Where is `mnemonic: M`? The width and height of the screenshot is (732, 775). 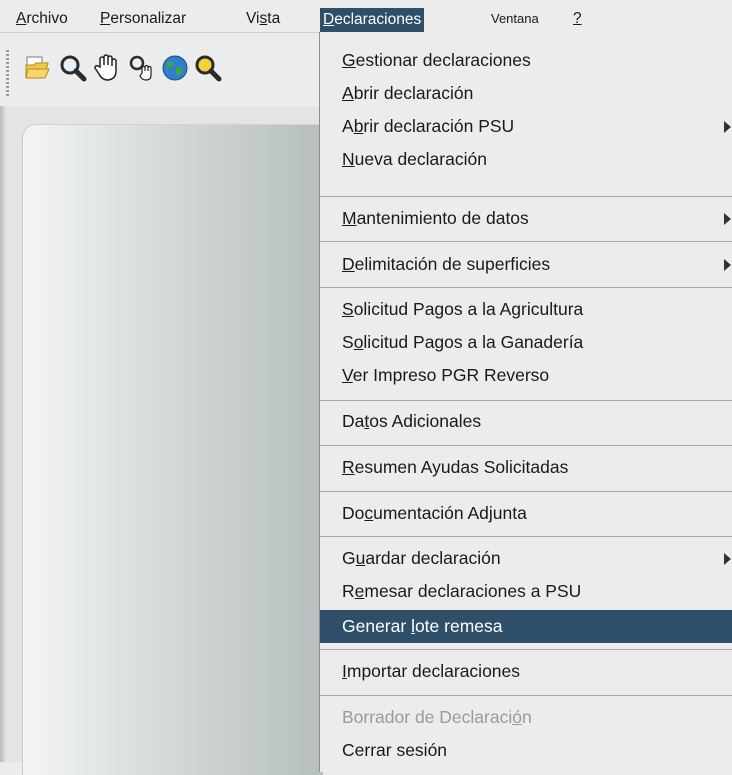 mnemonic: M is located at coordinates (349, 218).